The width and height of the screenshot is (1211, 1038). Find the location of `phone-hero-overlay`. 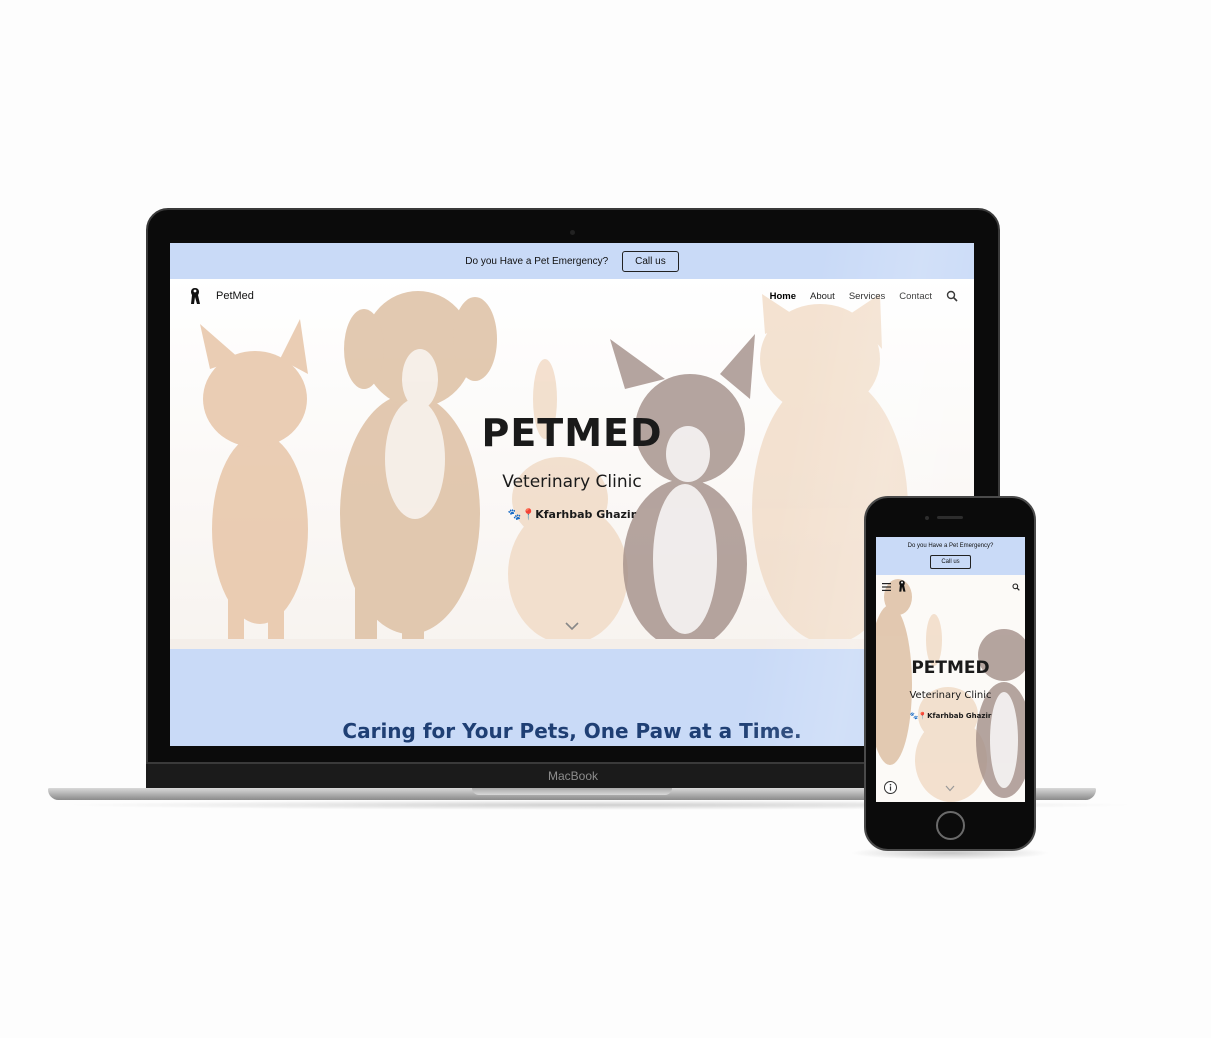

phone-hero-overlay is located at coordinates (950, 688).